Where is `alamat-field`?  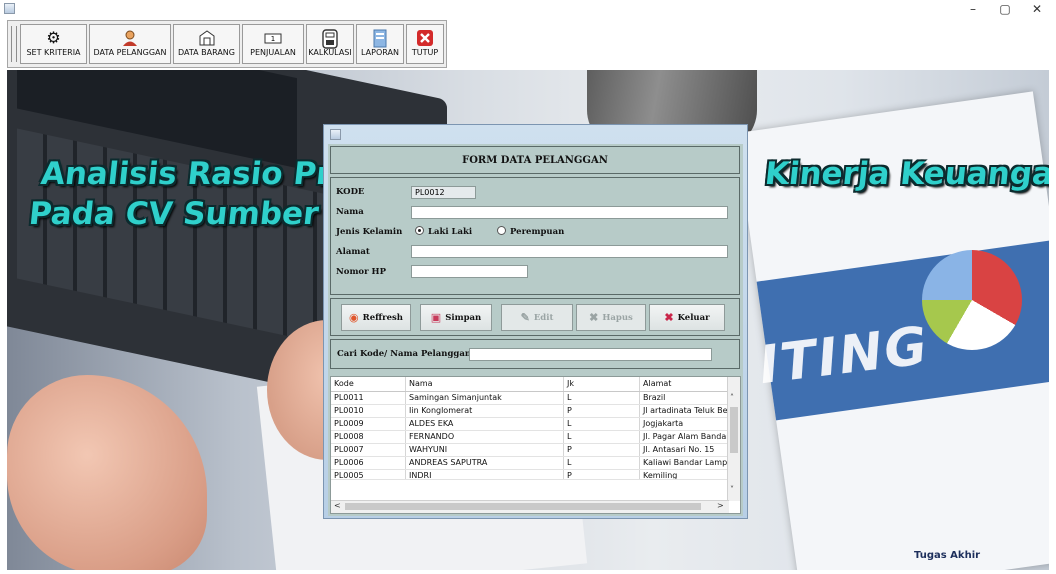 alamat-field is located at coordinates (569, 251).